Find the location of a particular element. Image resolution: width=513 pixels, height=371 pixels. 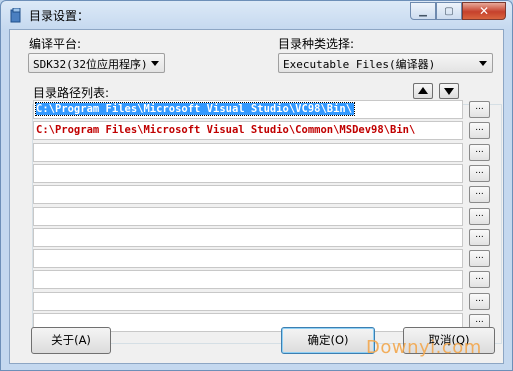

move-down-button is located at coordinates (449, 91).